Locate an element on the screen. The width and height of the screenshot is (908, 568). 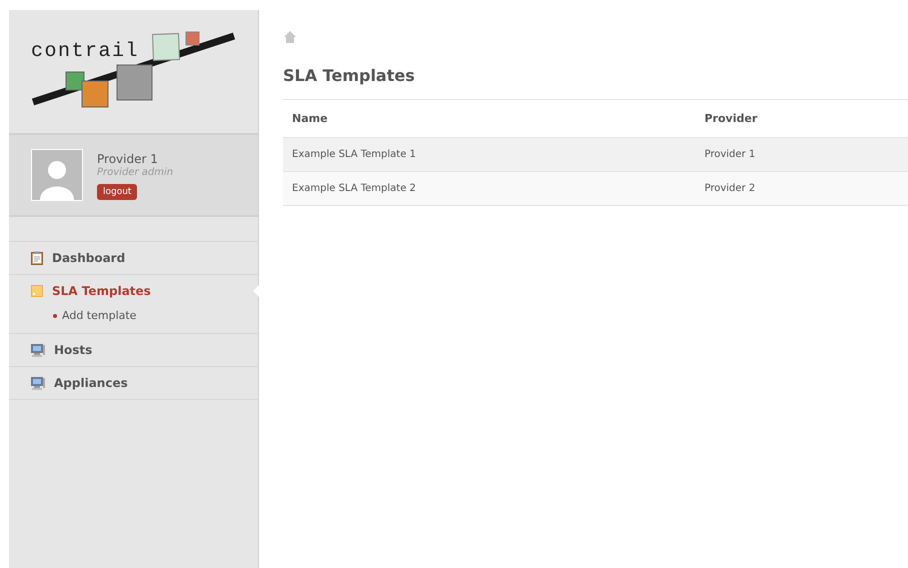
feed-icon is located at coordinates (37, 291).